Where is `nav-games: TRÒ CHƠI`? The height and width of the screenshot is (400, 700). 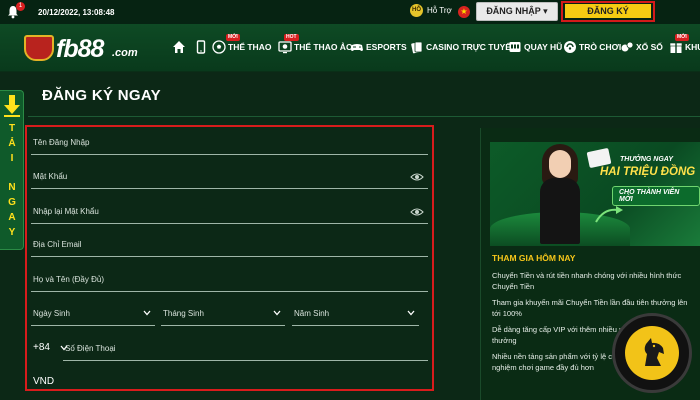
nav-games: TRÒ CHƠI is located at coordinates (592, 47).